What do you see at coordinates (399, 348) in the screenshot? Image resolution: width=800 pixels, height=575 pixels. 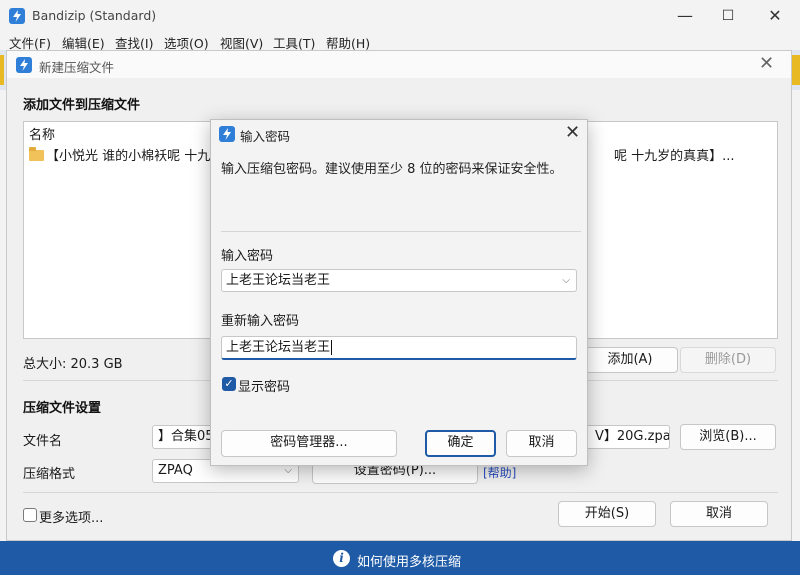 I see `reenter-password-input: 上老王论坛当老王` at bounding box center [399, 348].